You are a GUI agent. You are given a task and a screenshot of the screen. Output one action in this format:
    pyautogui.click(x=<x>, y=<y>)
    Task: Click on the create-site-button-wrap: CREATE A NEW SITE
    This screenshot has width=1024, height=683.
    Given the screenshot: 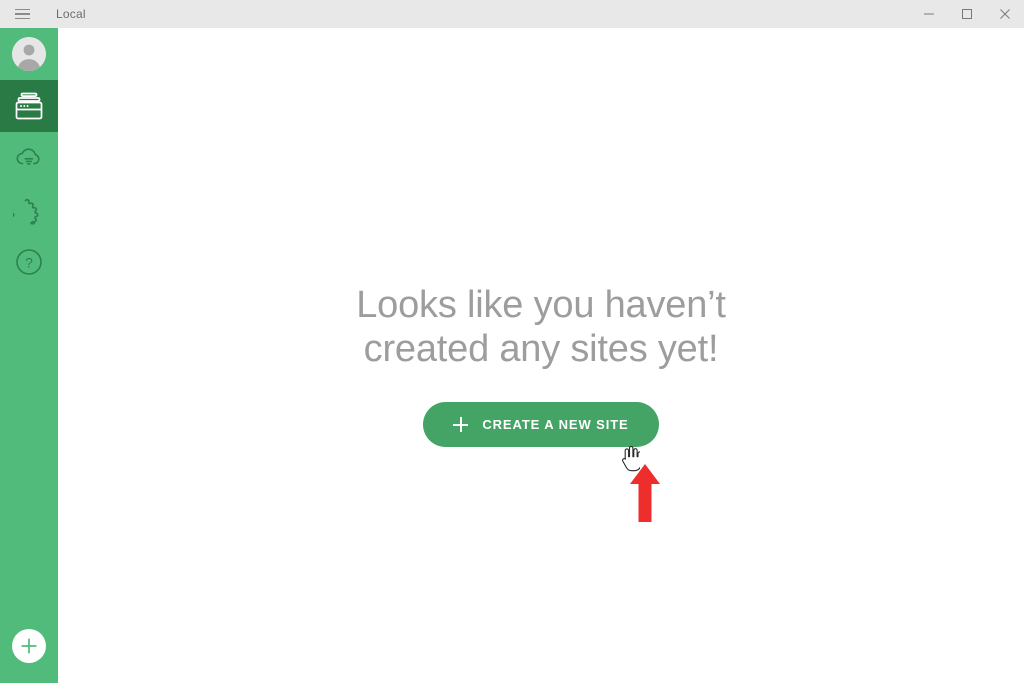 What is the action you would take?
    pyautogui.click(x=541, y=424)
    